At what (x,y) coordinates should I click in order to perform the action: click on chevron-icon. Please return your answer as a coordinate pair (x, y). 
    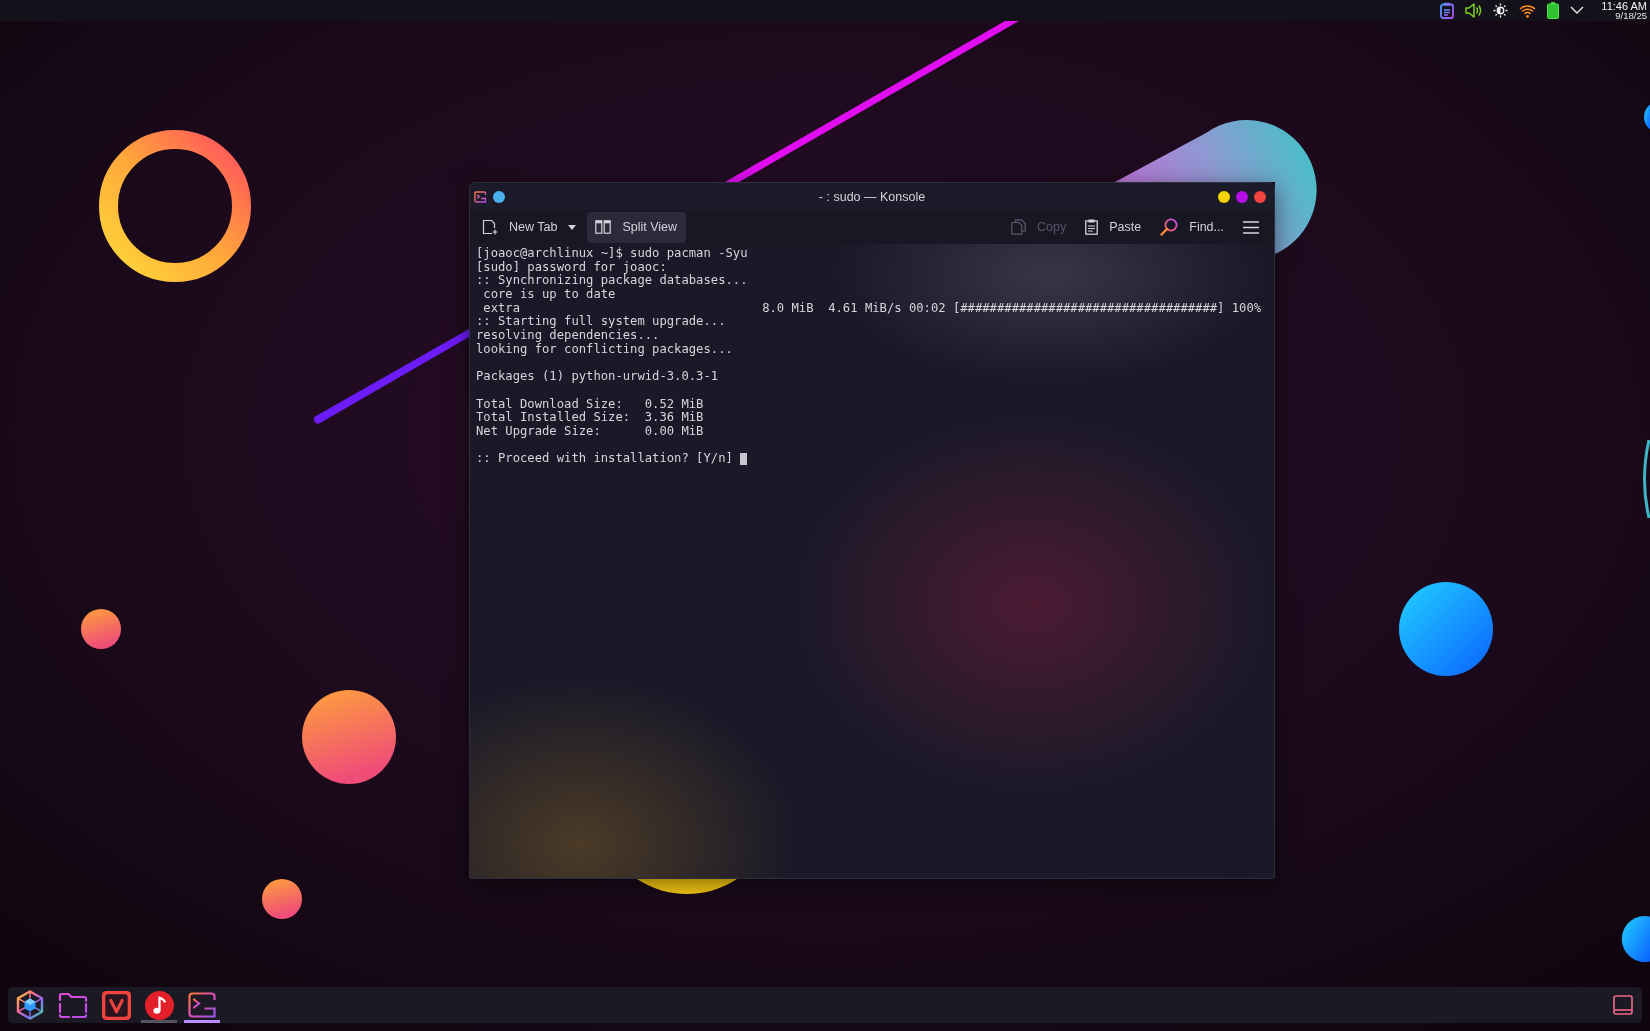
    Looking at the image, I should click on (1577, 10).